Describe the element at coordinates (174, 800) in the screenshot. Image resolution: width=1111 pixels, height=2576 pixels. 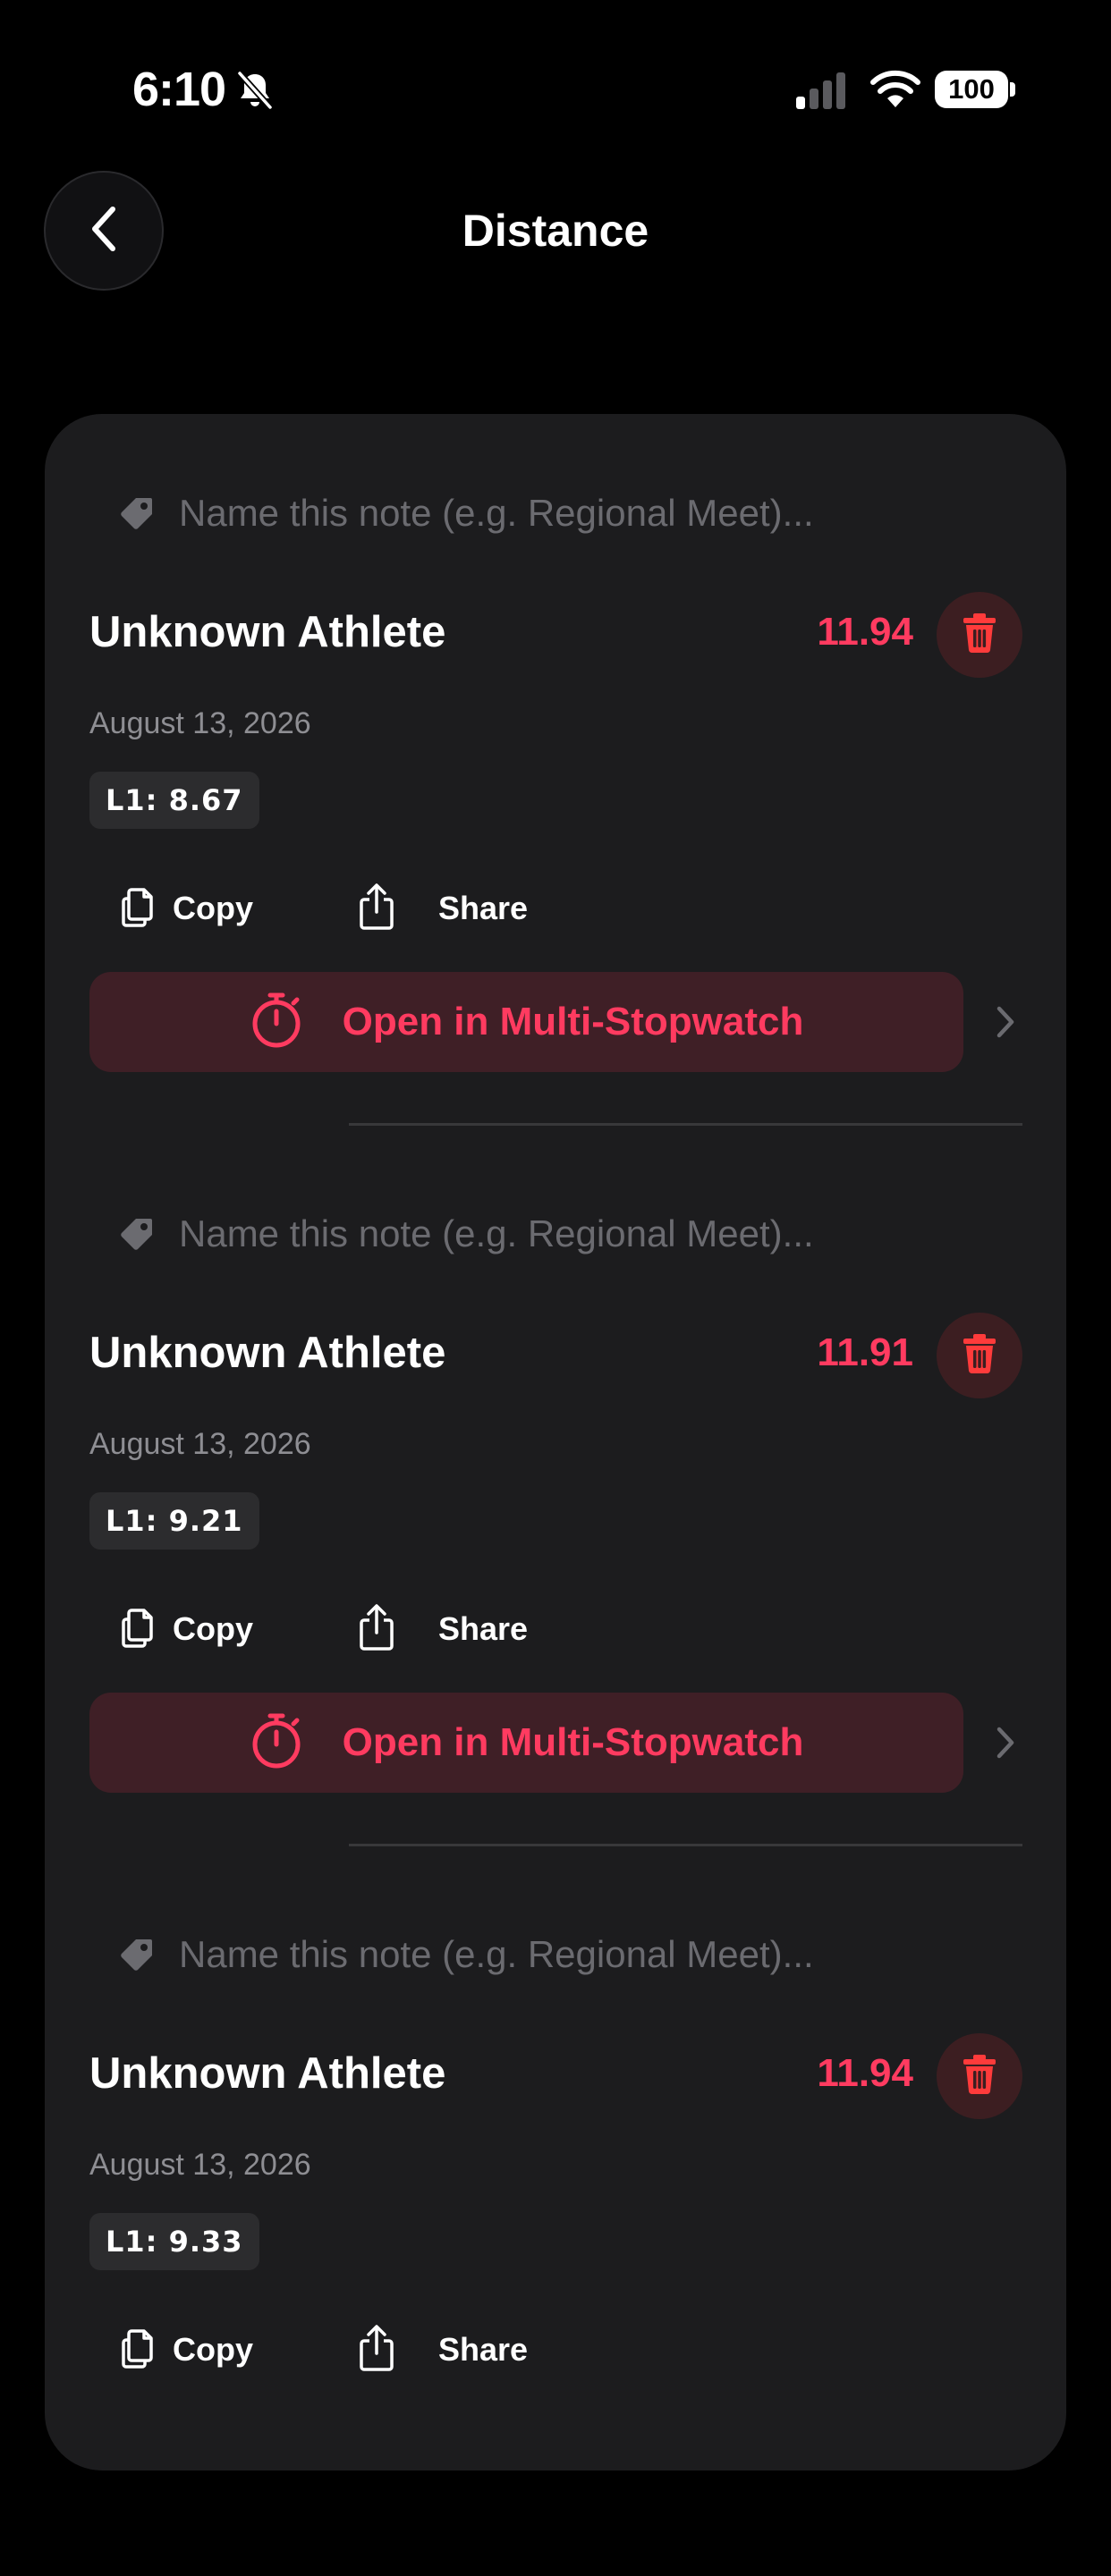
I see `lap-split-badge: L1: 8.67` at that location.